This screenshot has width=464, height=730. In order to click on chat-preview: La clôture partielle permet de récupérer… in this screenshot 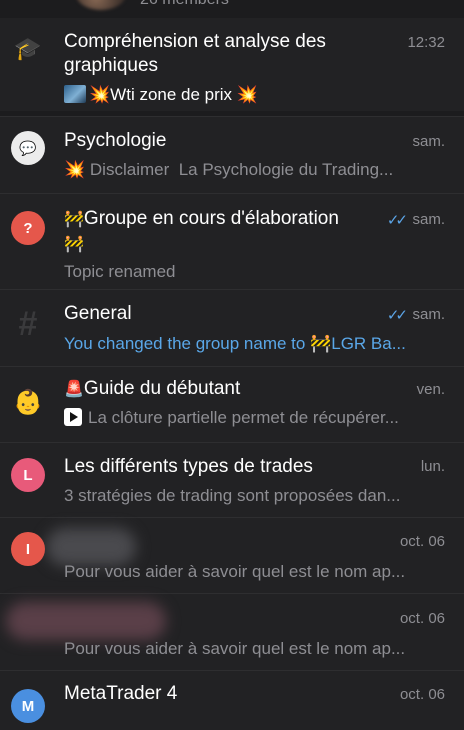, I will do `click(256, 418)`.